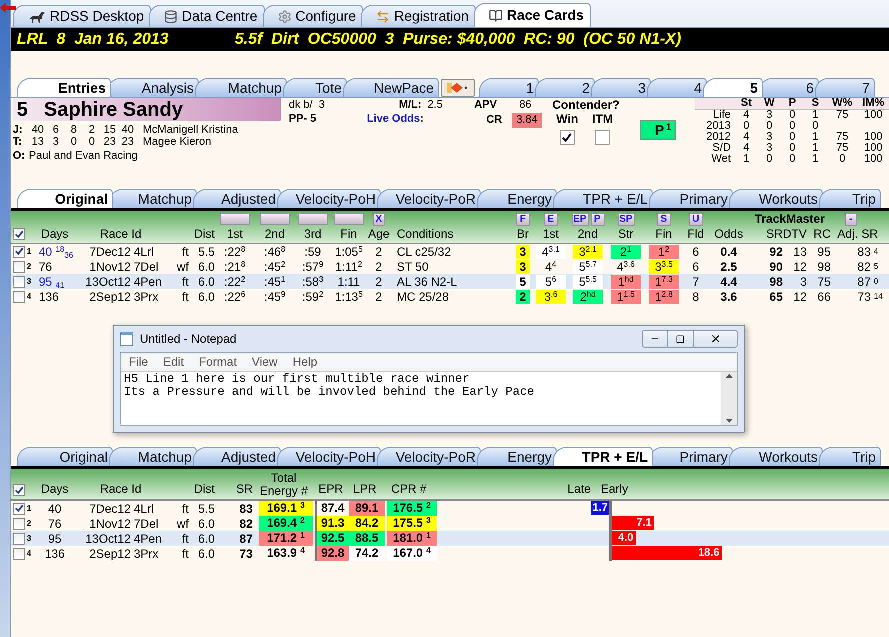 This screenshot has width=889, height=637. Describe the element at coordinates (424, 252) in the screenshot. I see `race-conditions: CL c25/32` at that location.